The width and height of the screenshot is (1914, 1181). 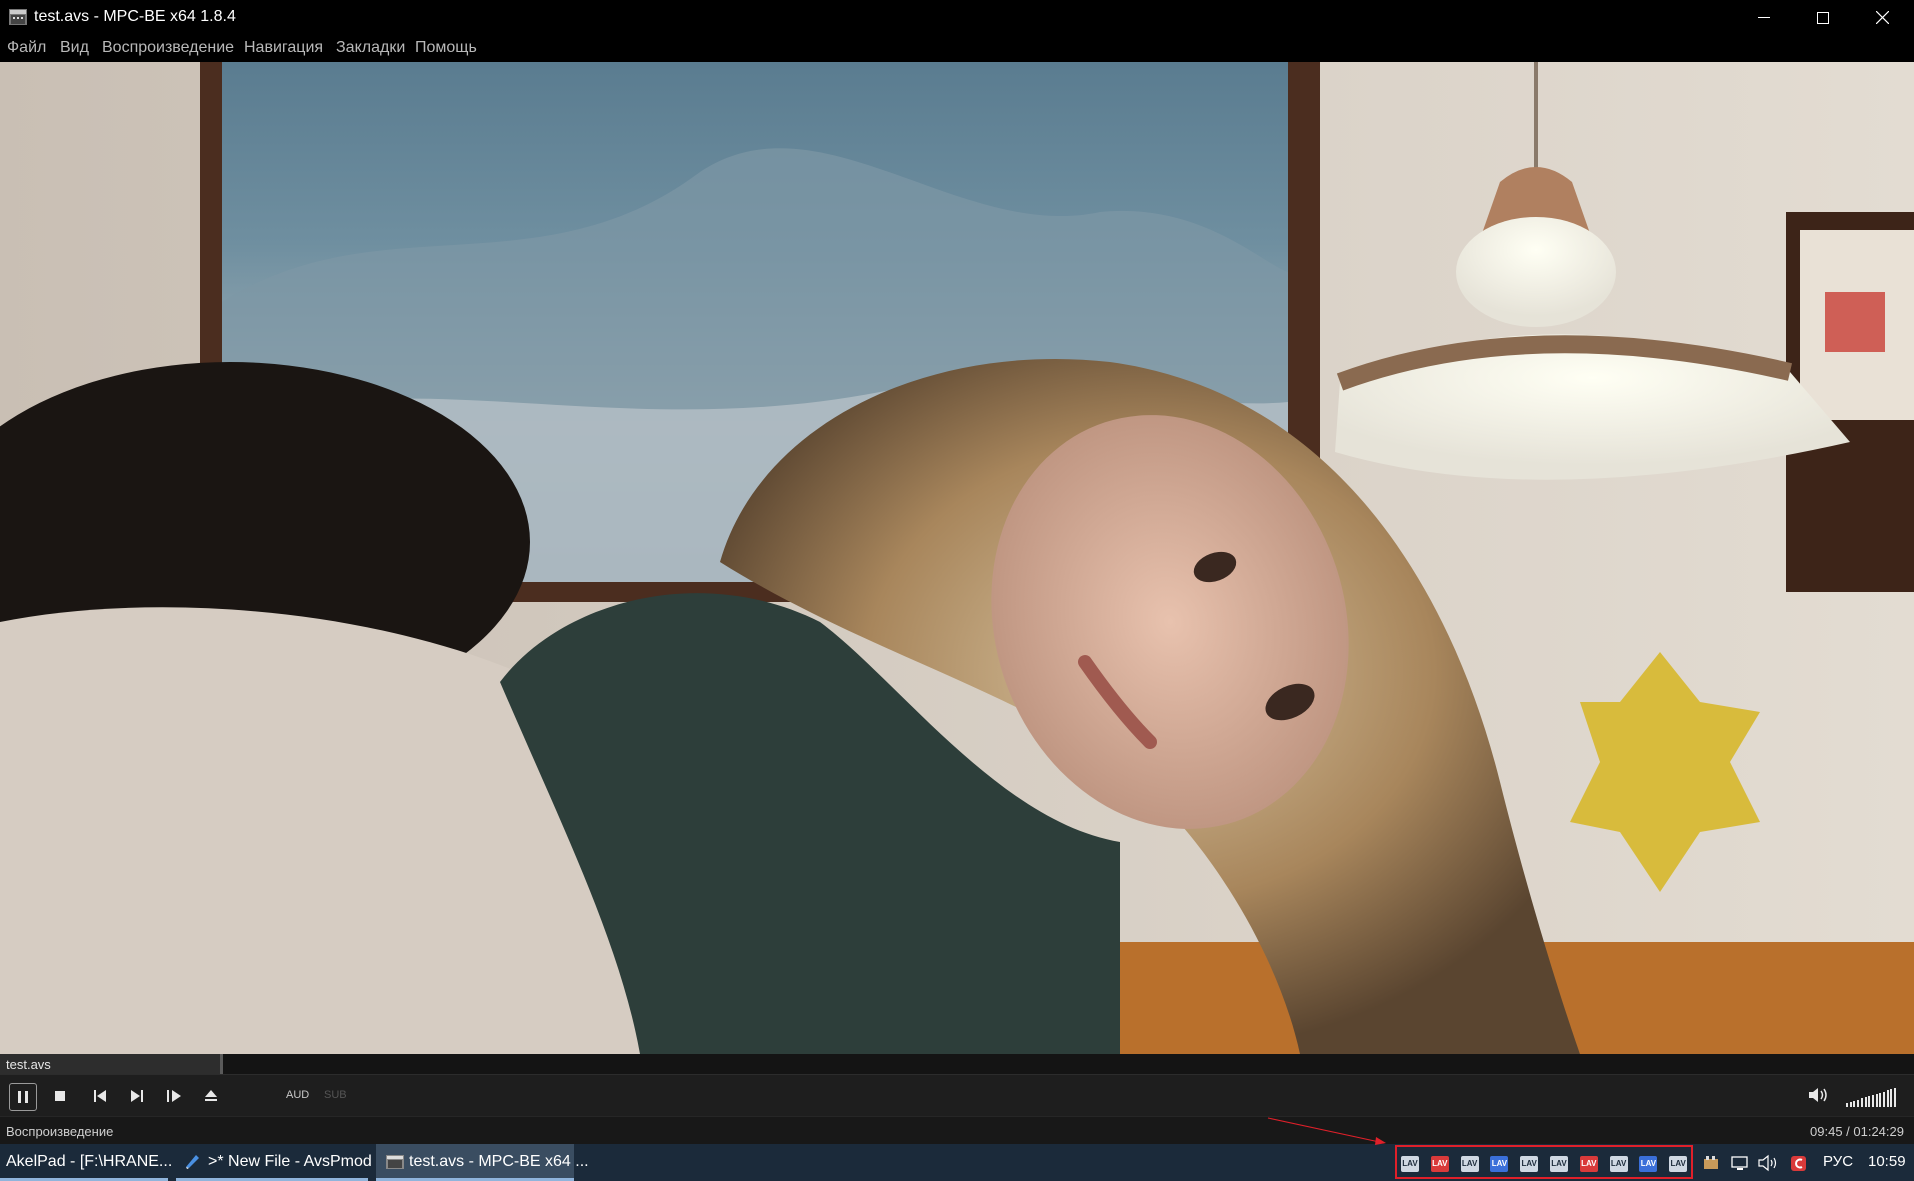 I want to click on mpc-be-app-icon, so click(x=18, y=17).